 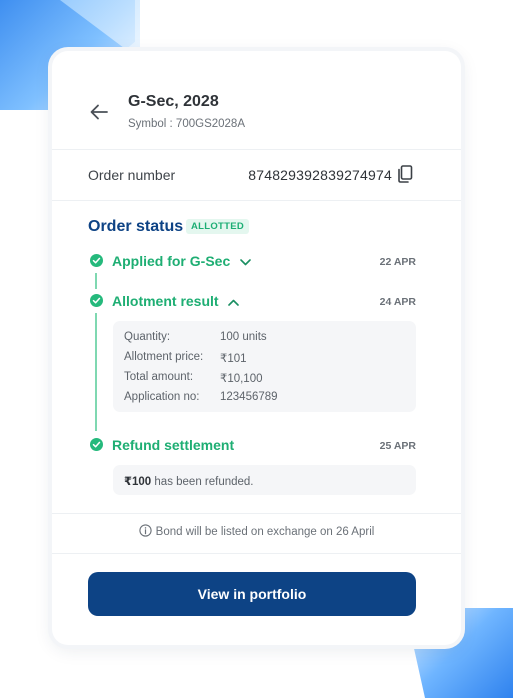 I want to click on step-applied-label: Applied for G-Sec, so click(x=171, y=261).